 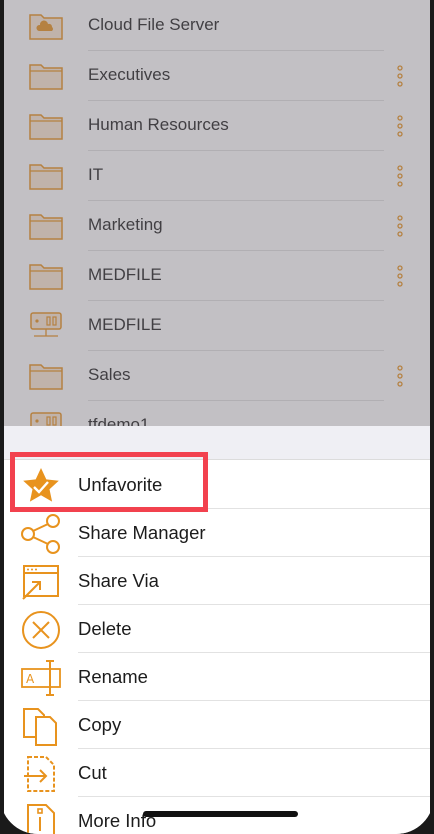 I want to click on delete-action: Delete, so click(x=227, y=629).